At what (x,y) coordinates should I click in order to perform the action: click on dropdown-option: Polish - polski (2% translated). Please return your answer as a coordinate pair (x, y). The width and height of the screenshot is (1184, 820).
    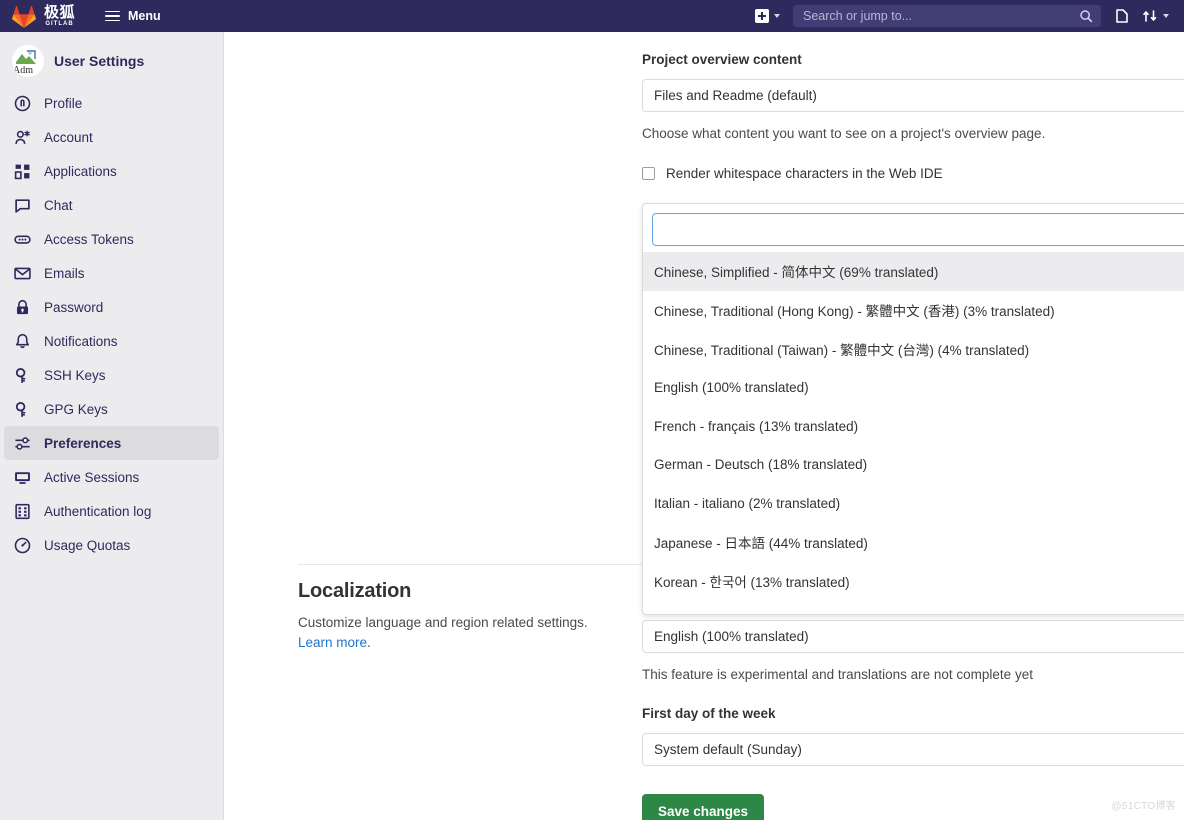
    Looking at the image, I should click on (913, 607).